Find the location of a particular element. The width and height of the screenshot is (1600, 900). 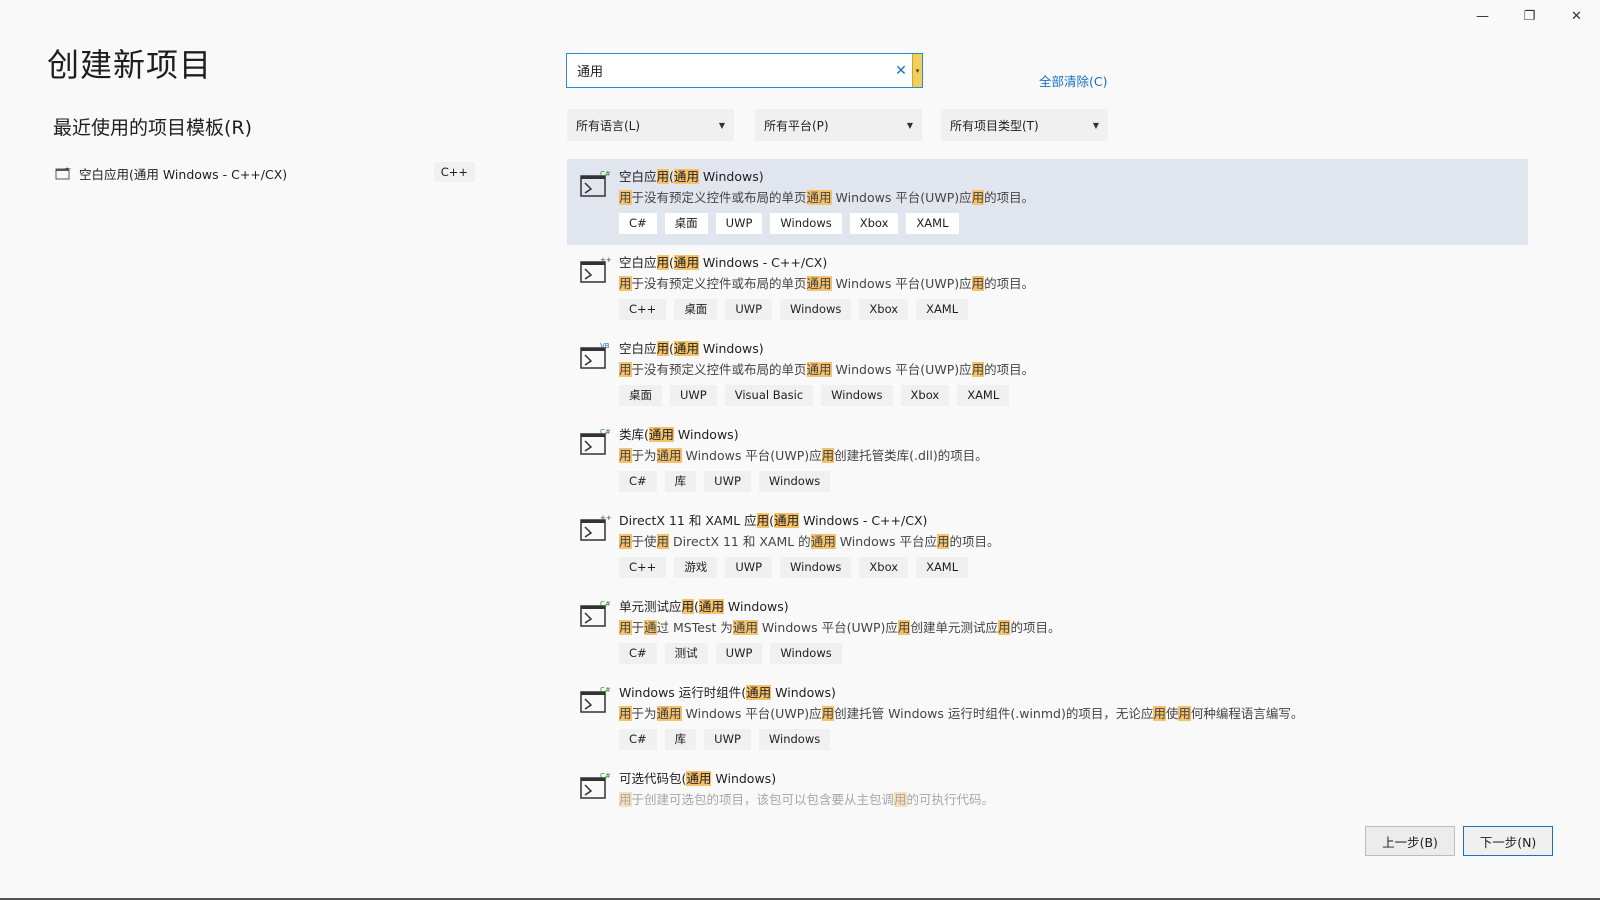

template-tags: 桌面 UWP Visual Basic Windows Xbox XAML is located at coordinates (1073, 395).